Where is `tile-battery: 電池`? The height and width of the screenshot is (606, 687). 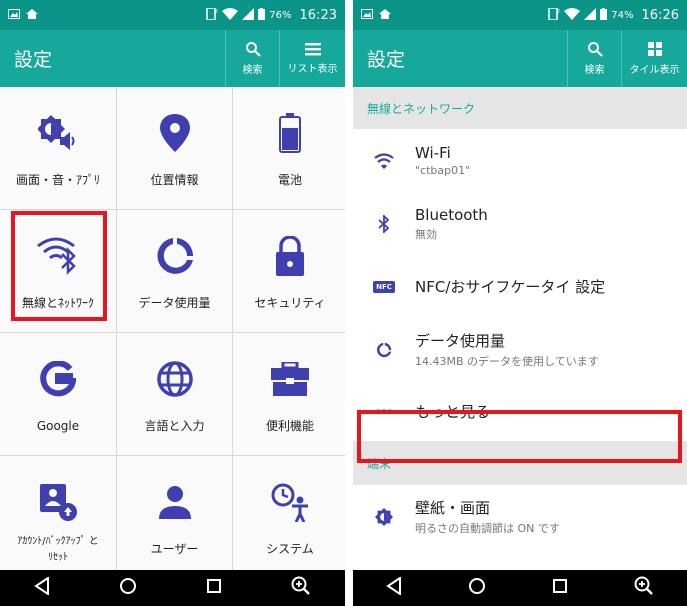 tile-battery: 電池 is located at coordinates (289, 148).